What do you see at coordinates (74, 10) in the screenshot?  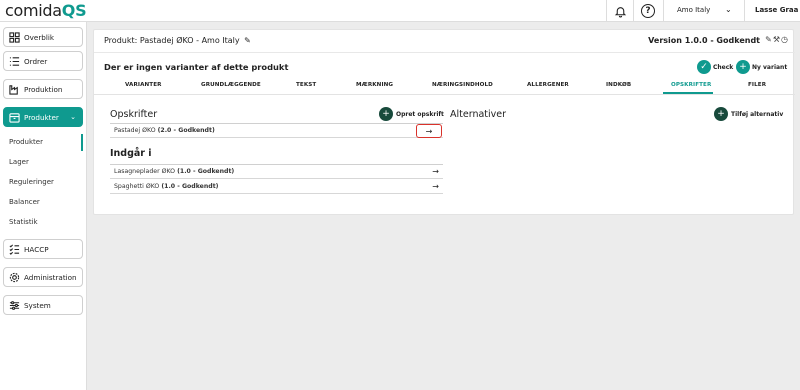 I see `logo-accent-text: QS` at bounding box center [74, 10].